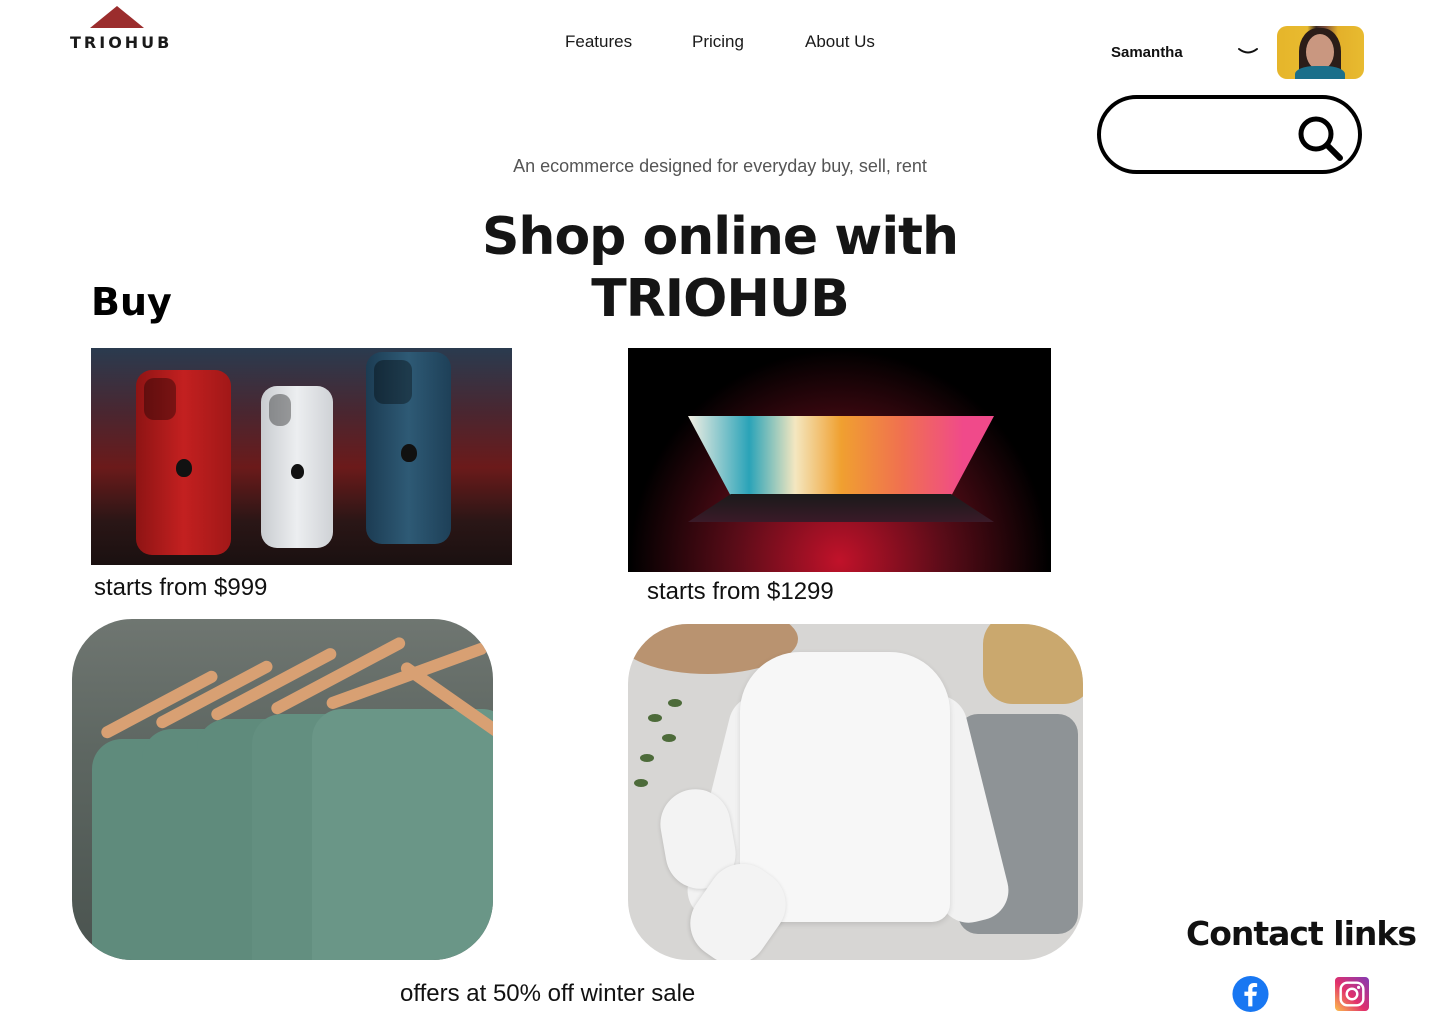 The image size is (1440, 1024). What do you see at coordinates (1212, 136) in the screenshot?
I see `search-input` at bounding box center [1212, 136].